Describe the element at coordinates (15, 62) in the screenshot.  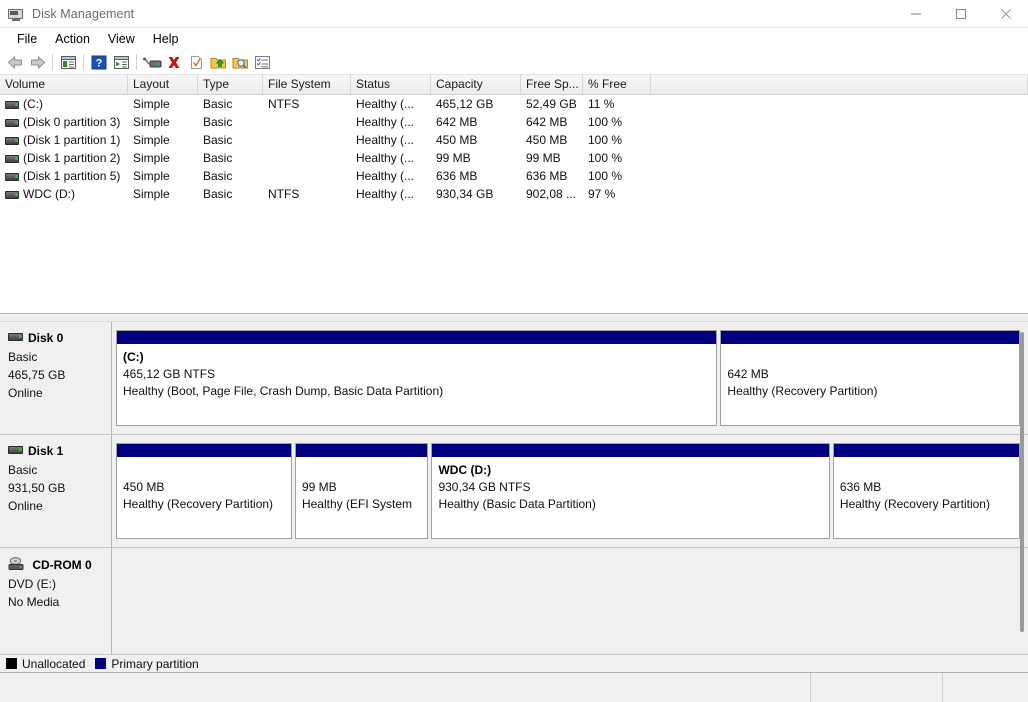
I see `back-icon` at that location.